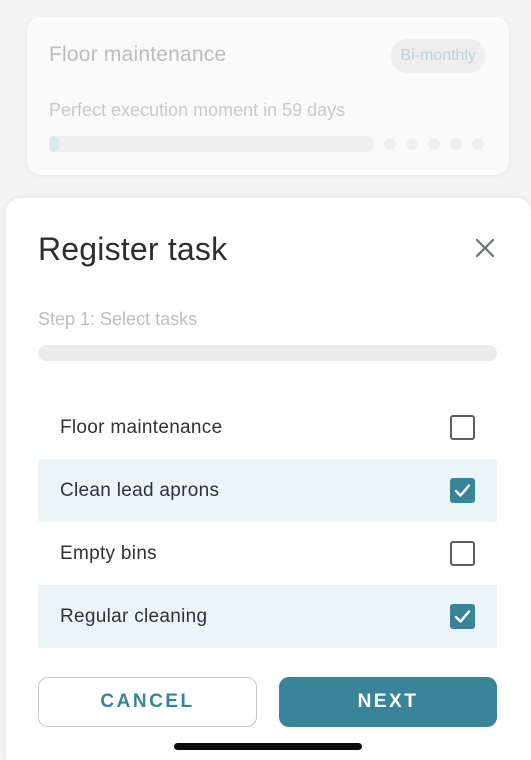  I want to click on sheet-title: Register task, so click(133, 249).